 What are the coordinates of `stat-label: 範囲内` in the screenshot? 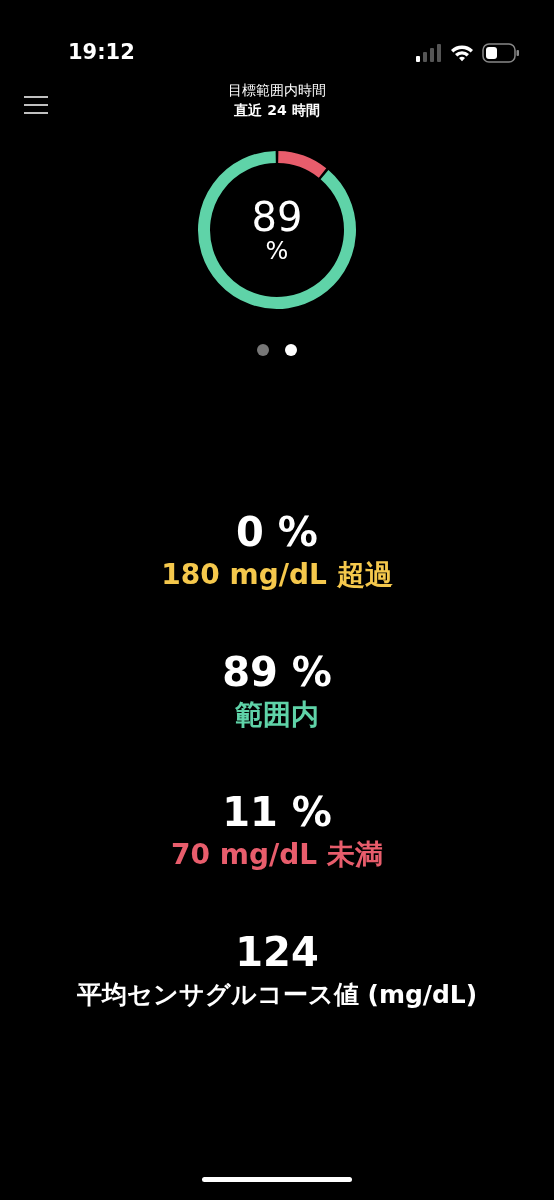 It's located at (277, 715).